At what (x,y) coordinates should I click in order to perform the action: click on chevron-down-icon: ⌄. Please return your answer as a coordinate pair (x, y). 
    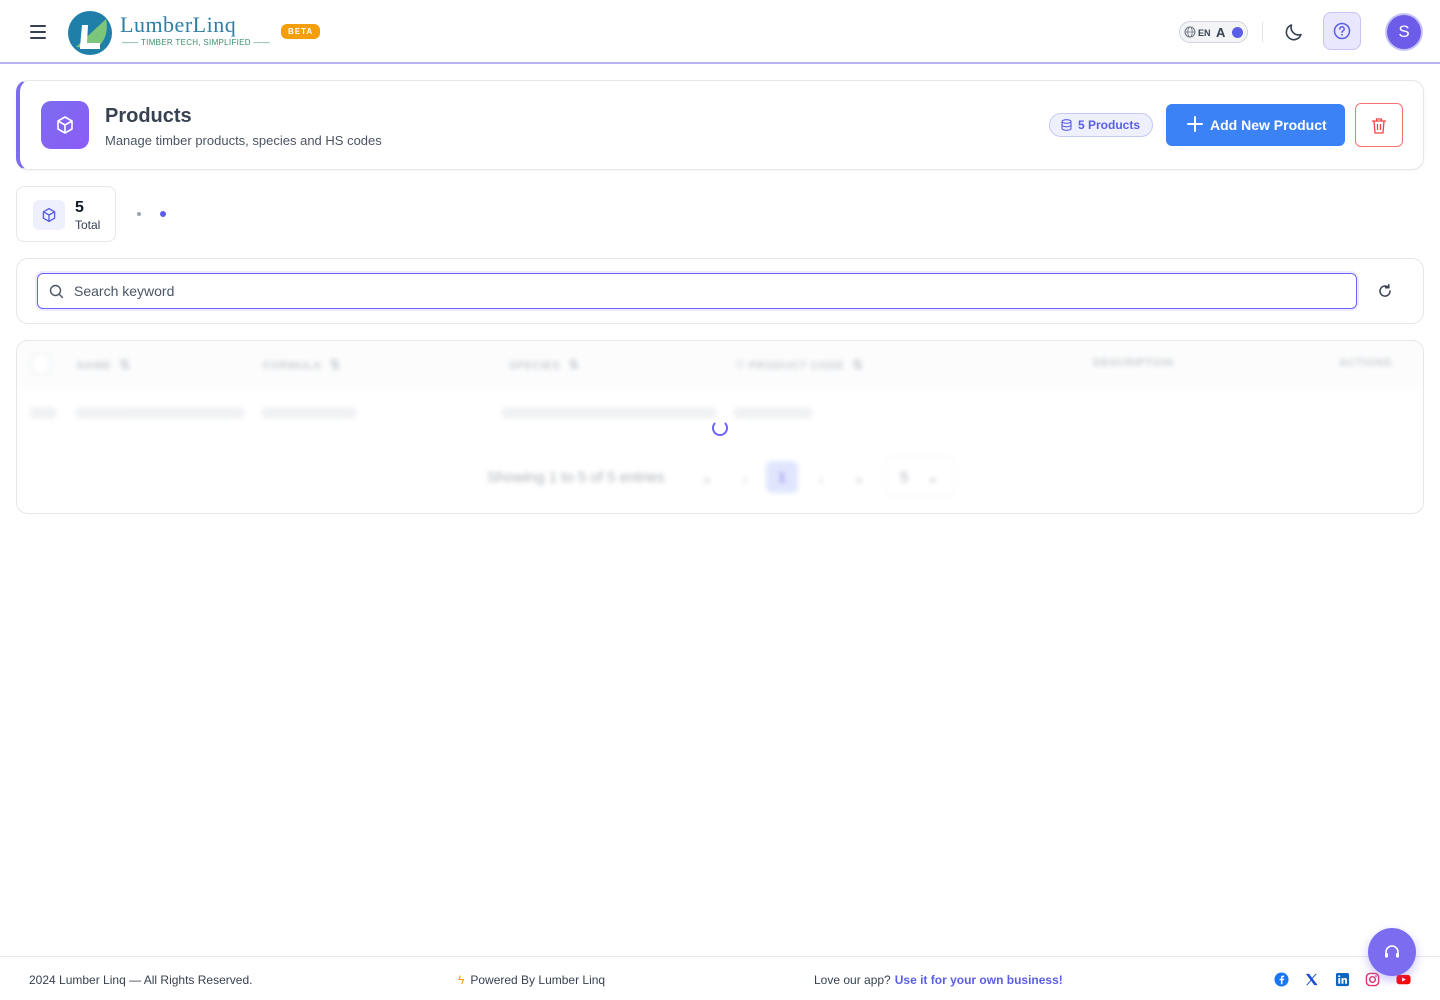
    Looking at the image, I should click on (933, 477).